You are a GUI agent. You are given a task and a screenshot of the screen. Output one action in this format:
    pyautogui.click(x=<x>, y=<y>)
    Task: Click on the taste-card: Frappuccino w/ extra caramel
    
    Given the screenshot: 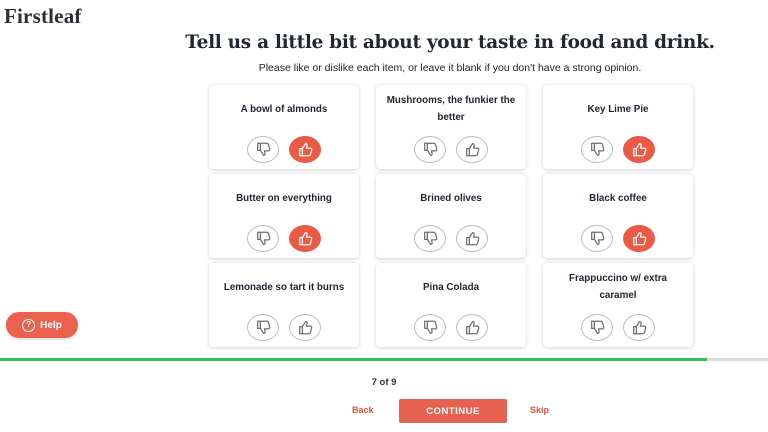 What is the action you would take?
    pyautogui.click(x=618, y=305)
    